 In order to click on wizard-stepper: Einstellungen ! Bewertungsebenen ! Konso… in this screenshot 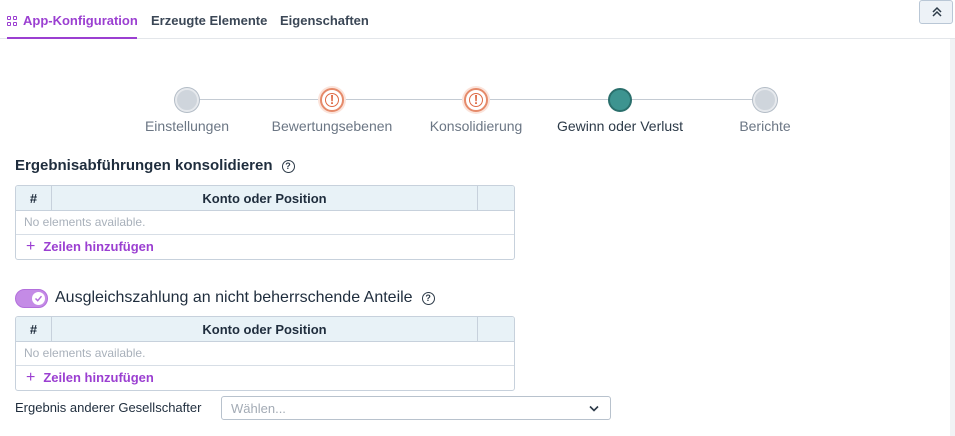, I will do `click(477, 111)`.